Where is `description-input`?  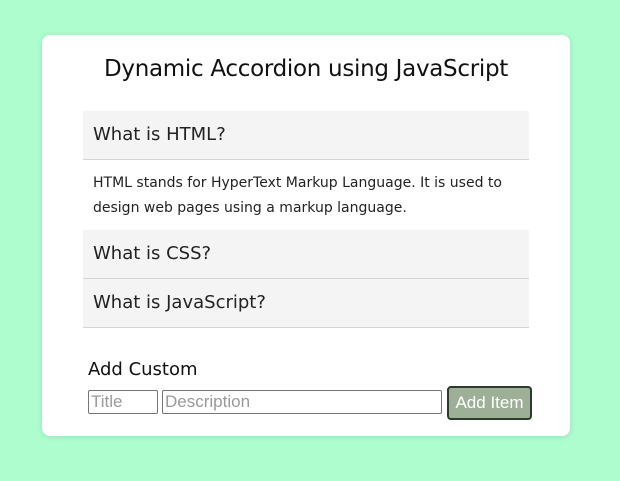
description-input is located at coordinates (302, 402).